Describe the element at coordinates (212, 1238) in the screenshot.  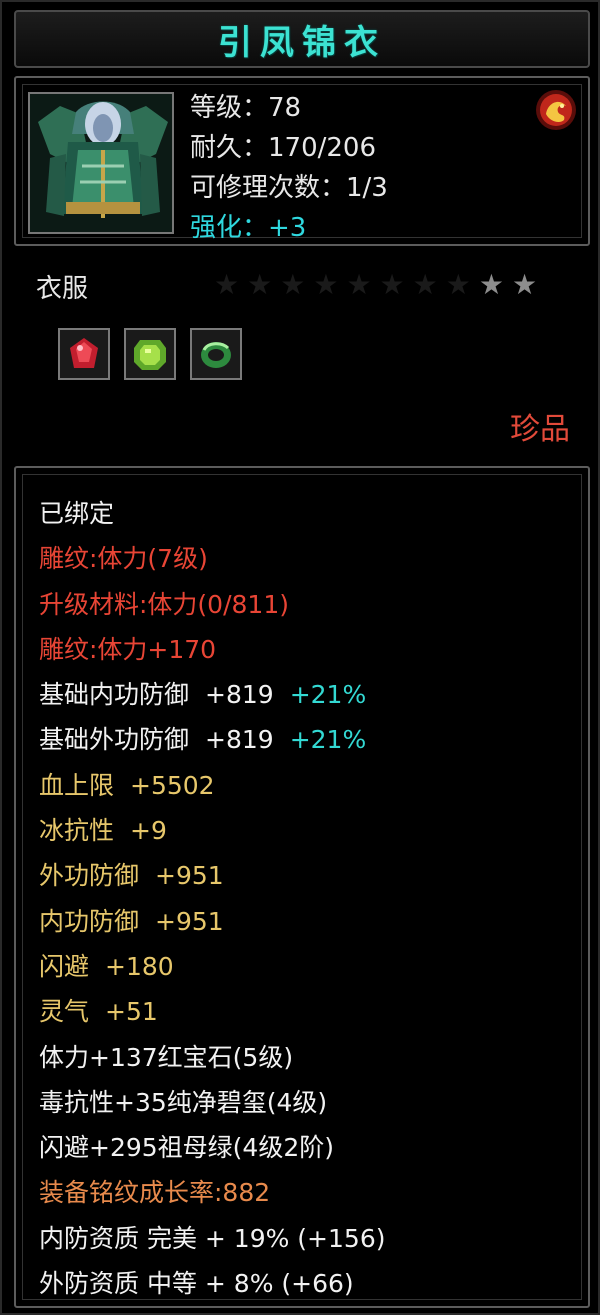
I see `inner-defense-quality: 内防资质 完美 + 19% (+156)` at that location.